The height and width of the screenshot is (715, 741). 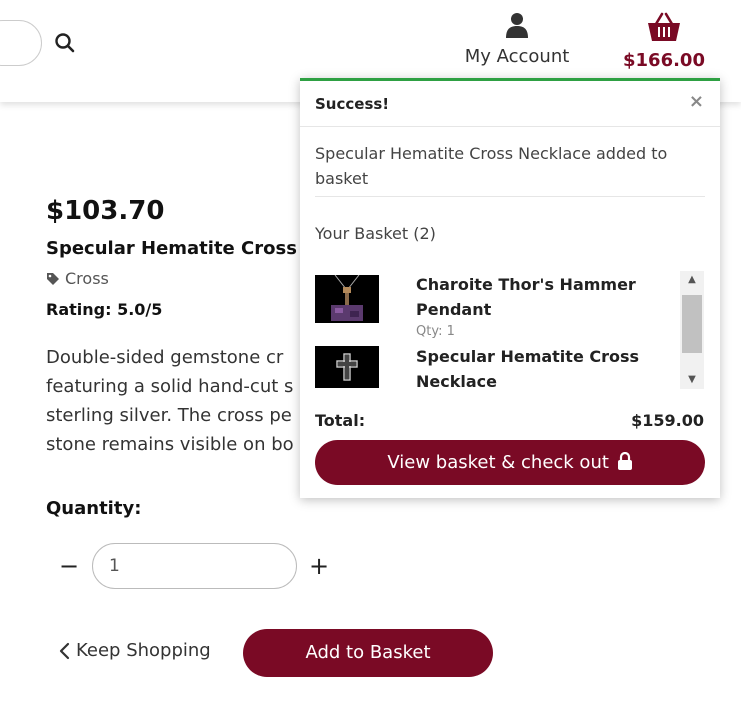 I want to click on search-button, so click(x=65, y=43).